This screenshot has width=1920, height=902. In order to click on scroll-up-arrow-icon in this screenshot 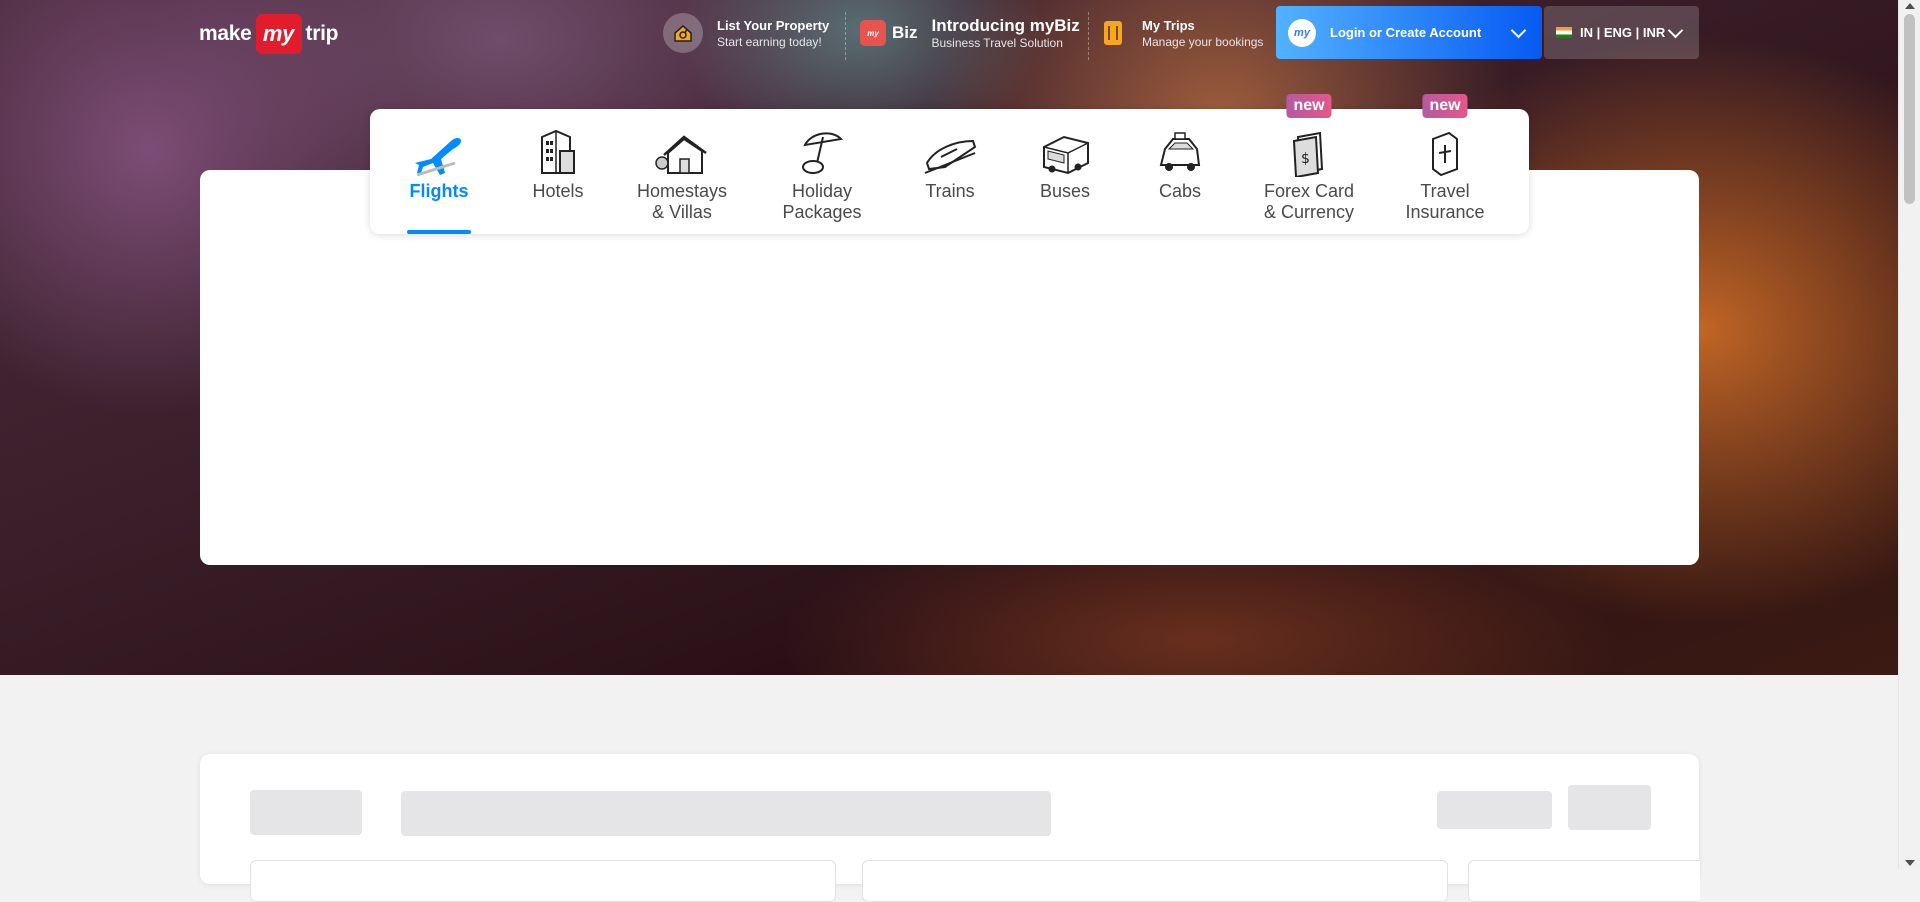, I will do `click(1910, 6)`.